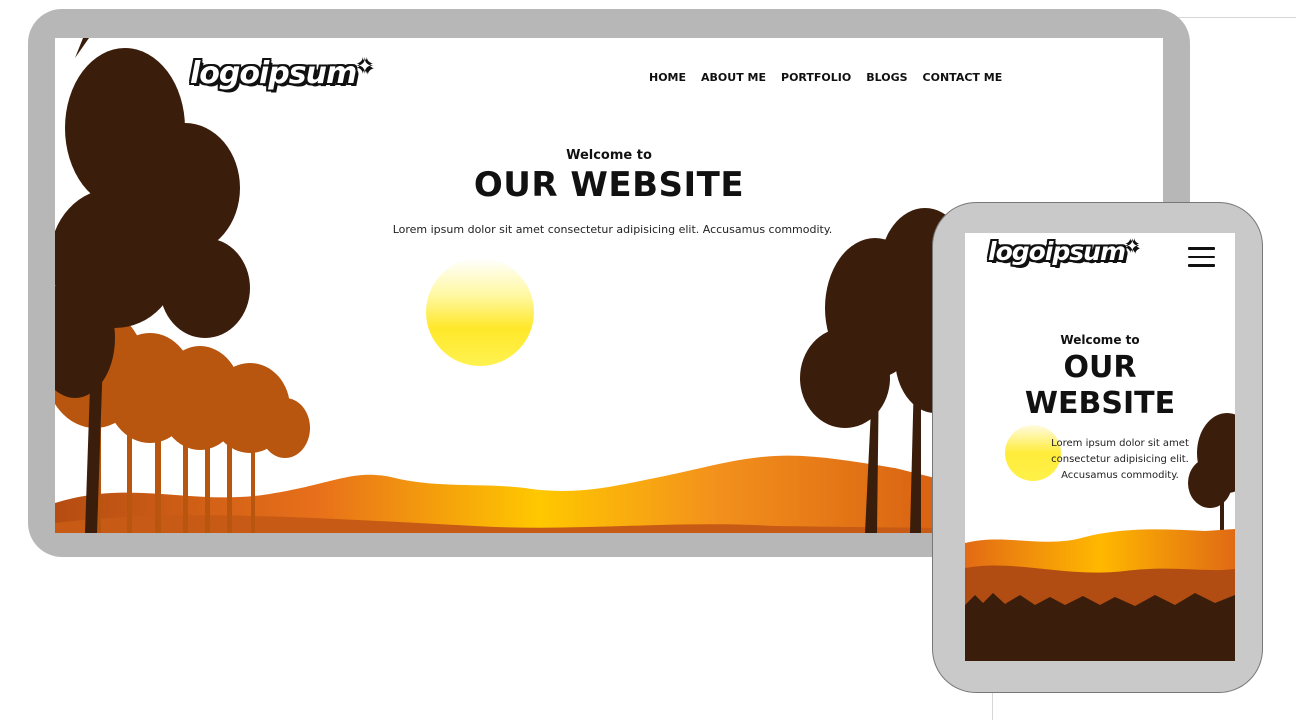 The height and width of the screenshot is (720, 1296). I want to click on guide-line-vertical, so click(992, 705).